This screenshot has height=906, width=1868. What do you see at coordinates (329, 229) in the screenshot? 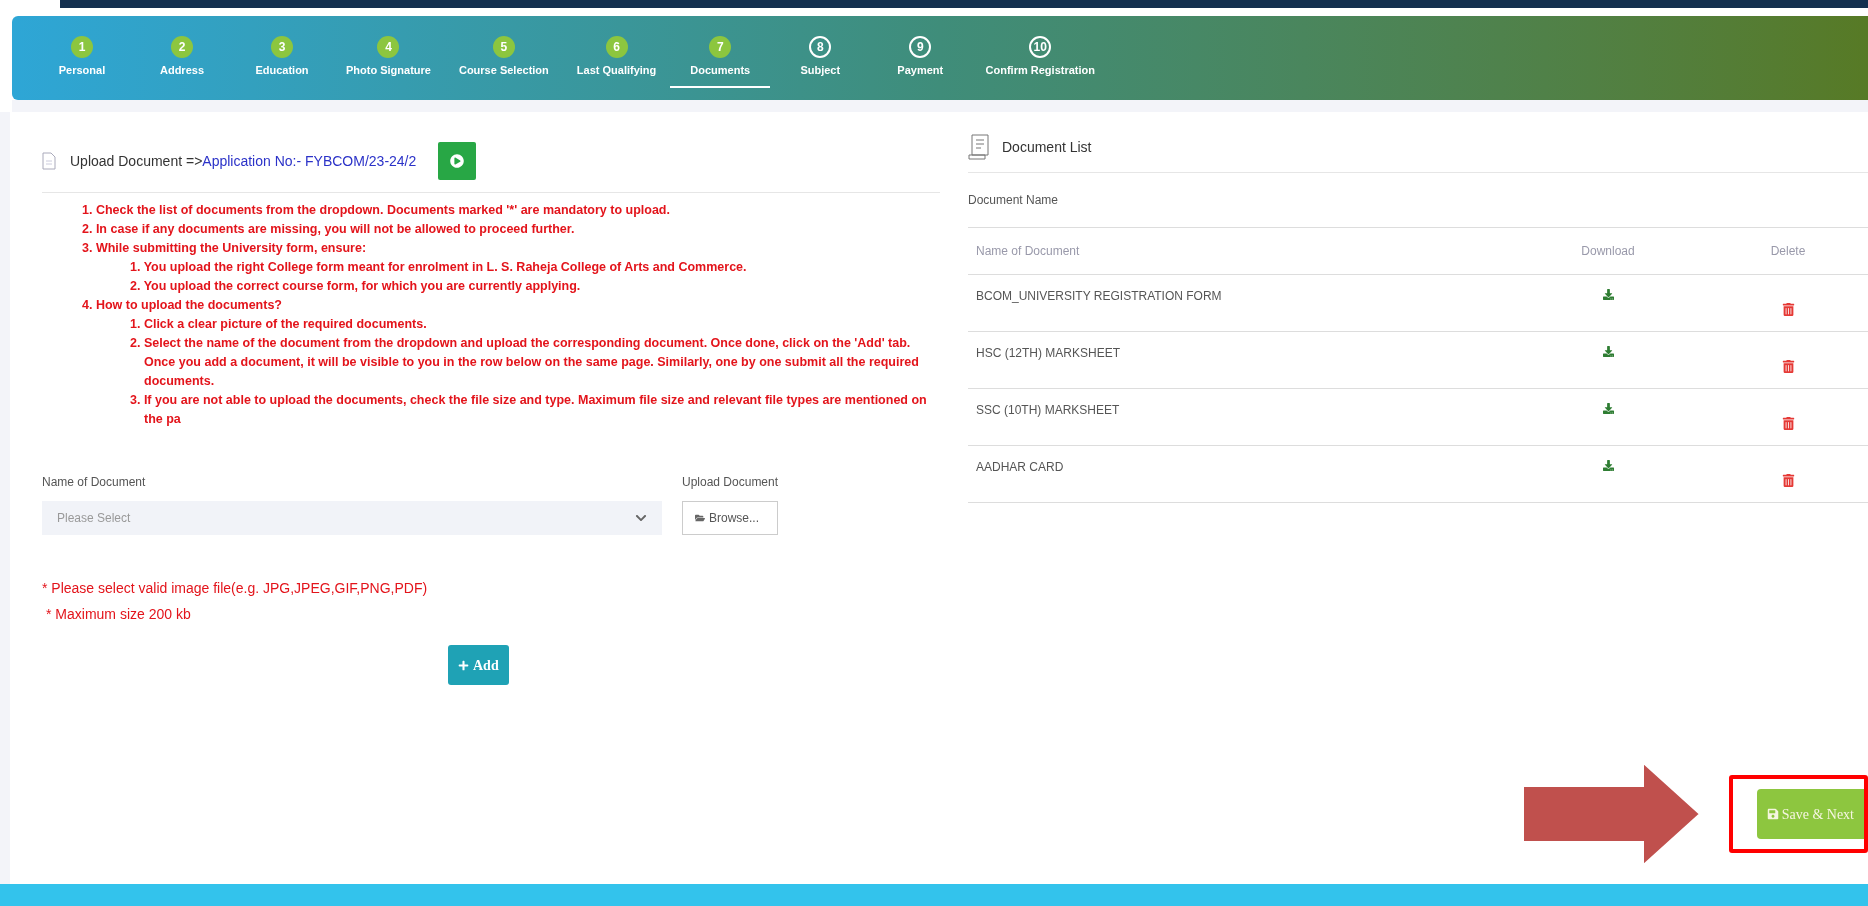
I see `instruction-text: 2. In case if any documents are missing, you will not be allowed to proceed further.` at bounding box center [329, 229].